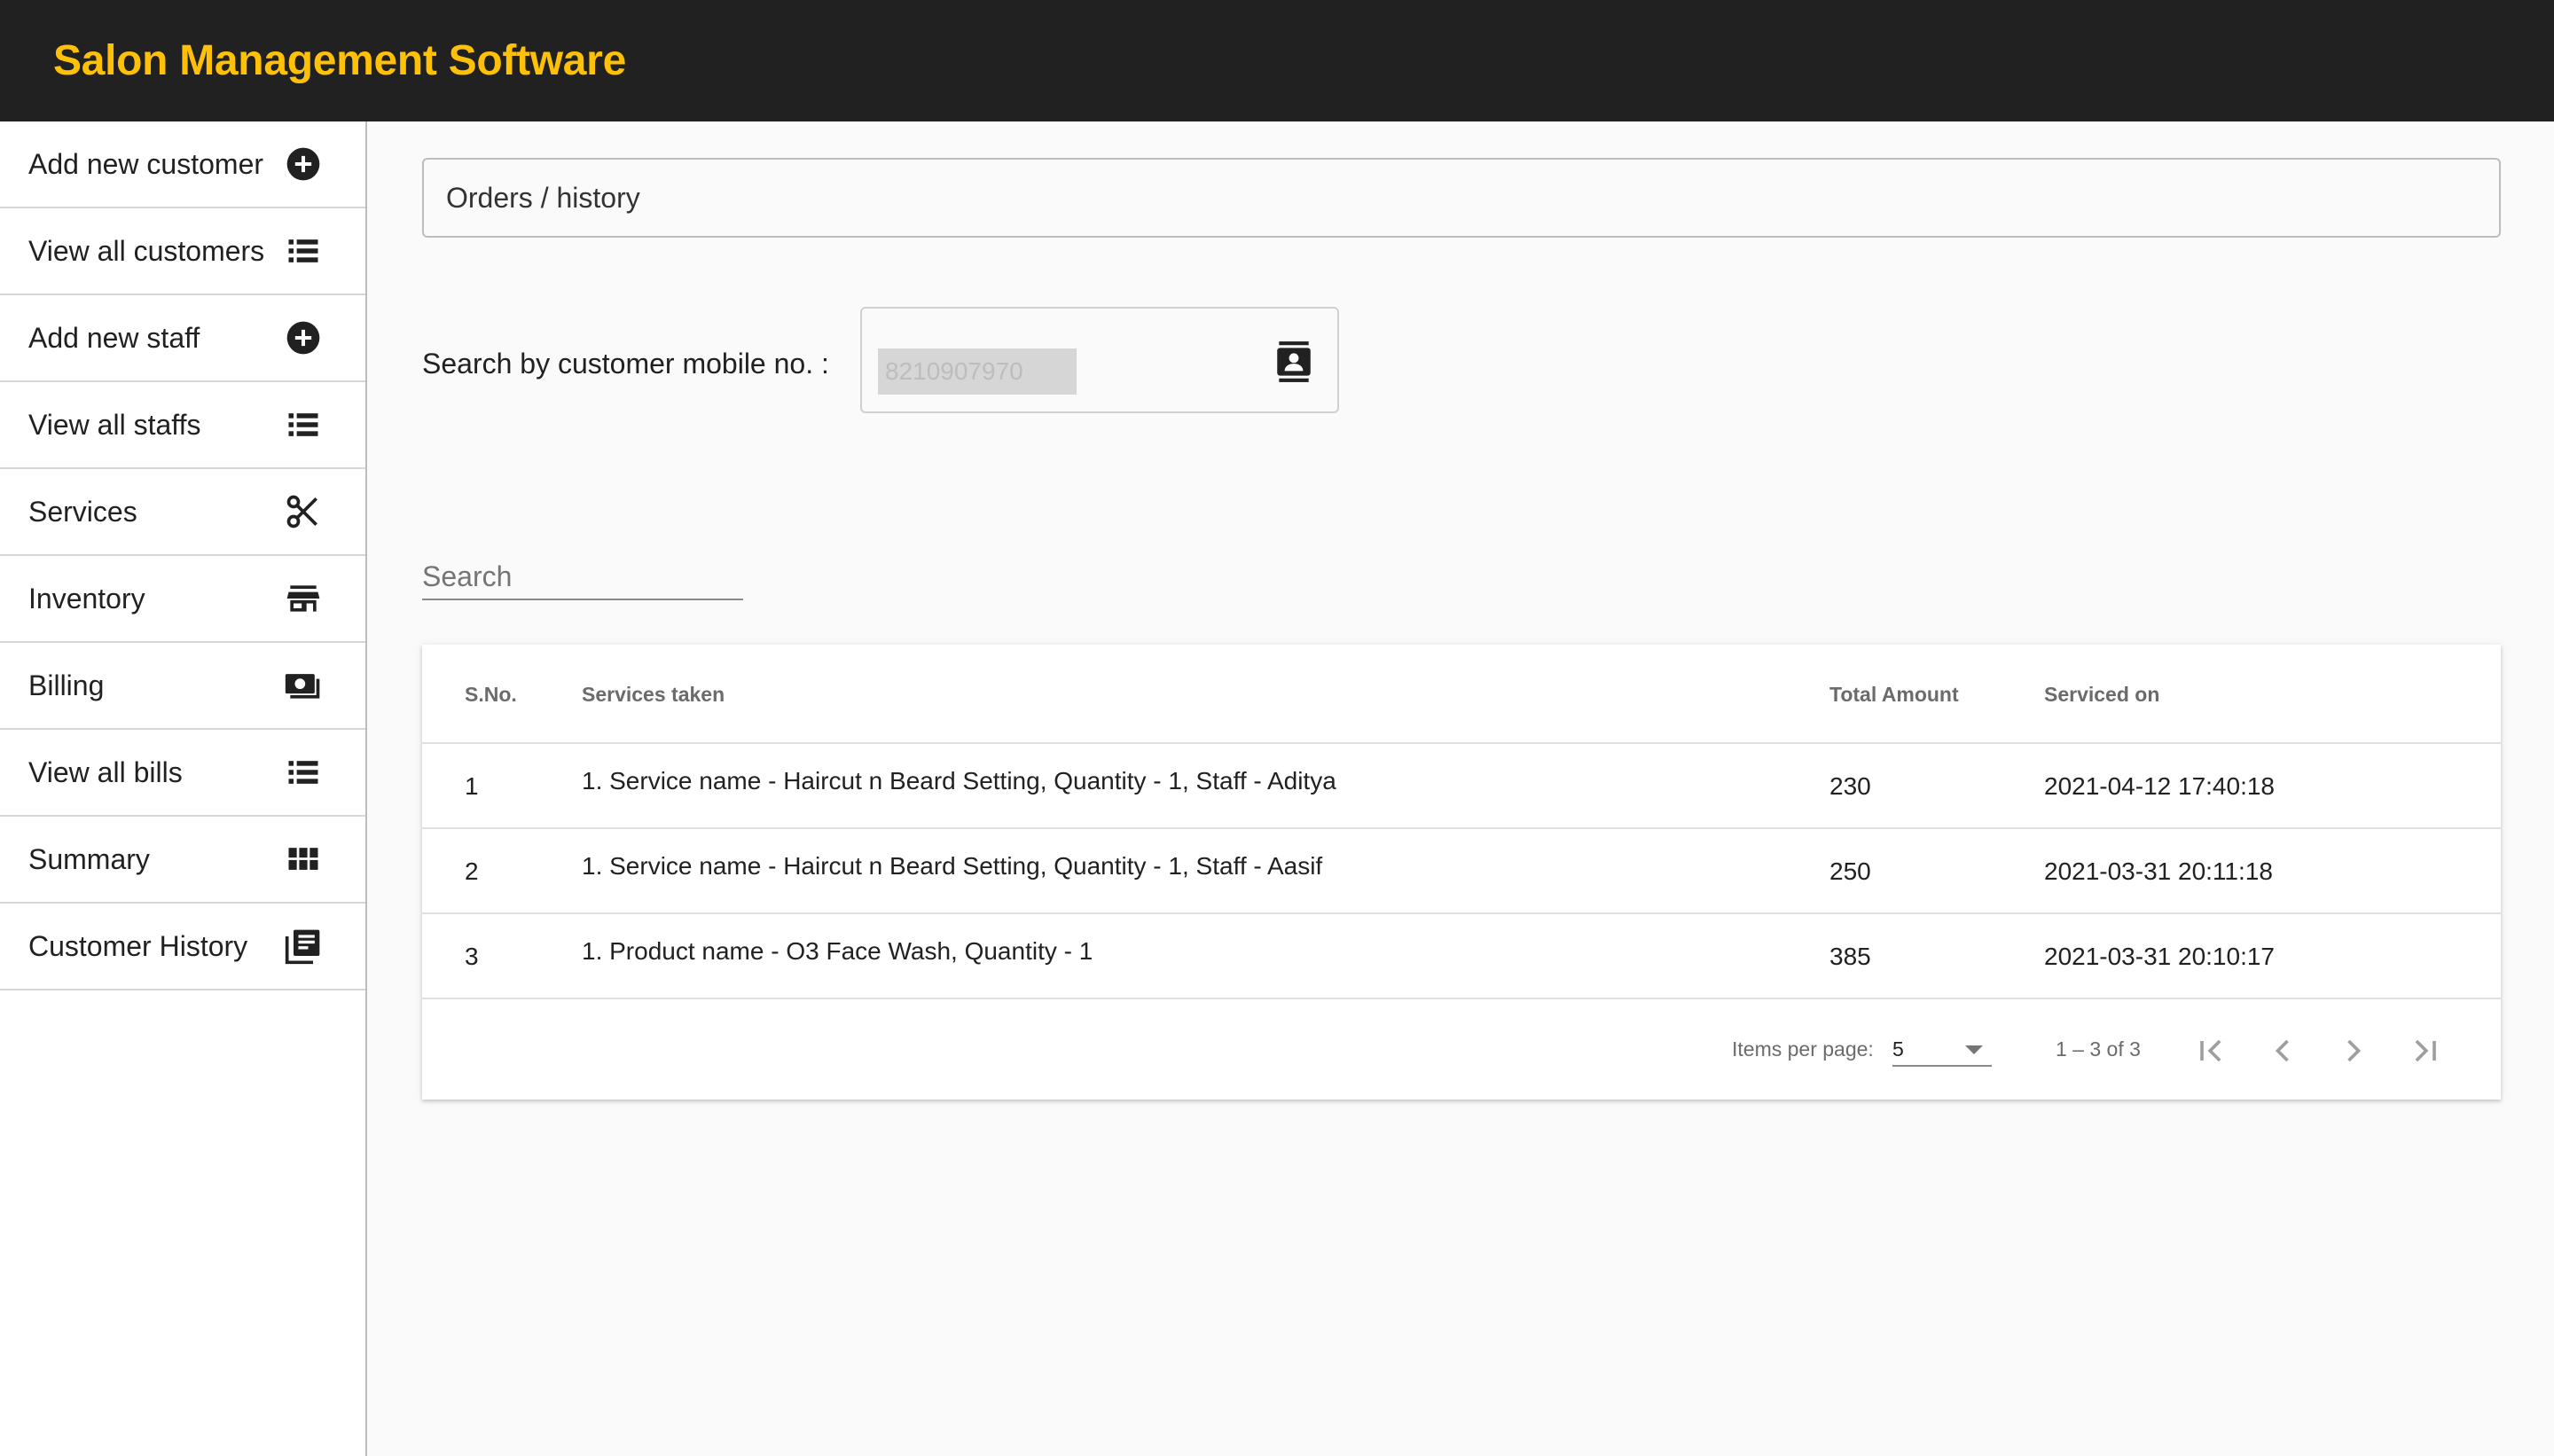  I want to click on sidebar-item-customer-history: Customer History, so click(182, 947).